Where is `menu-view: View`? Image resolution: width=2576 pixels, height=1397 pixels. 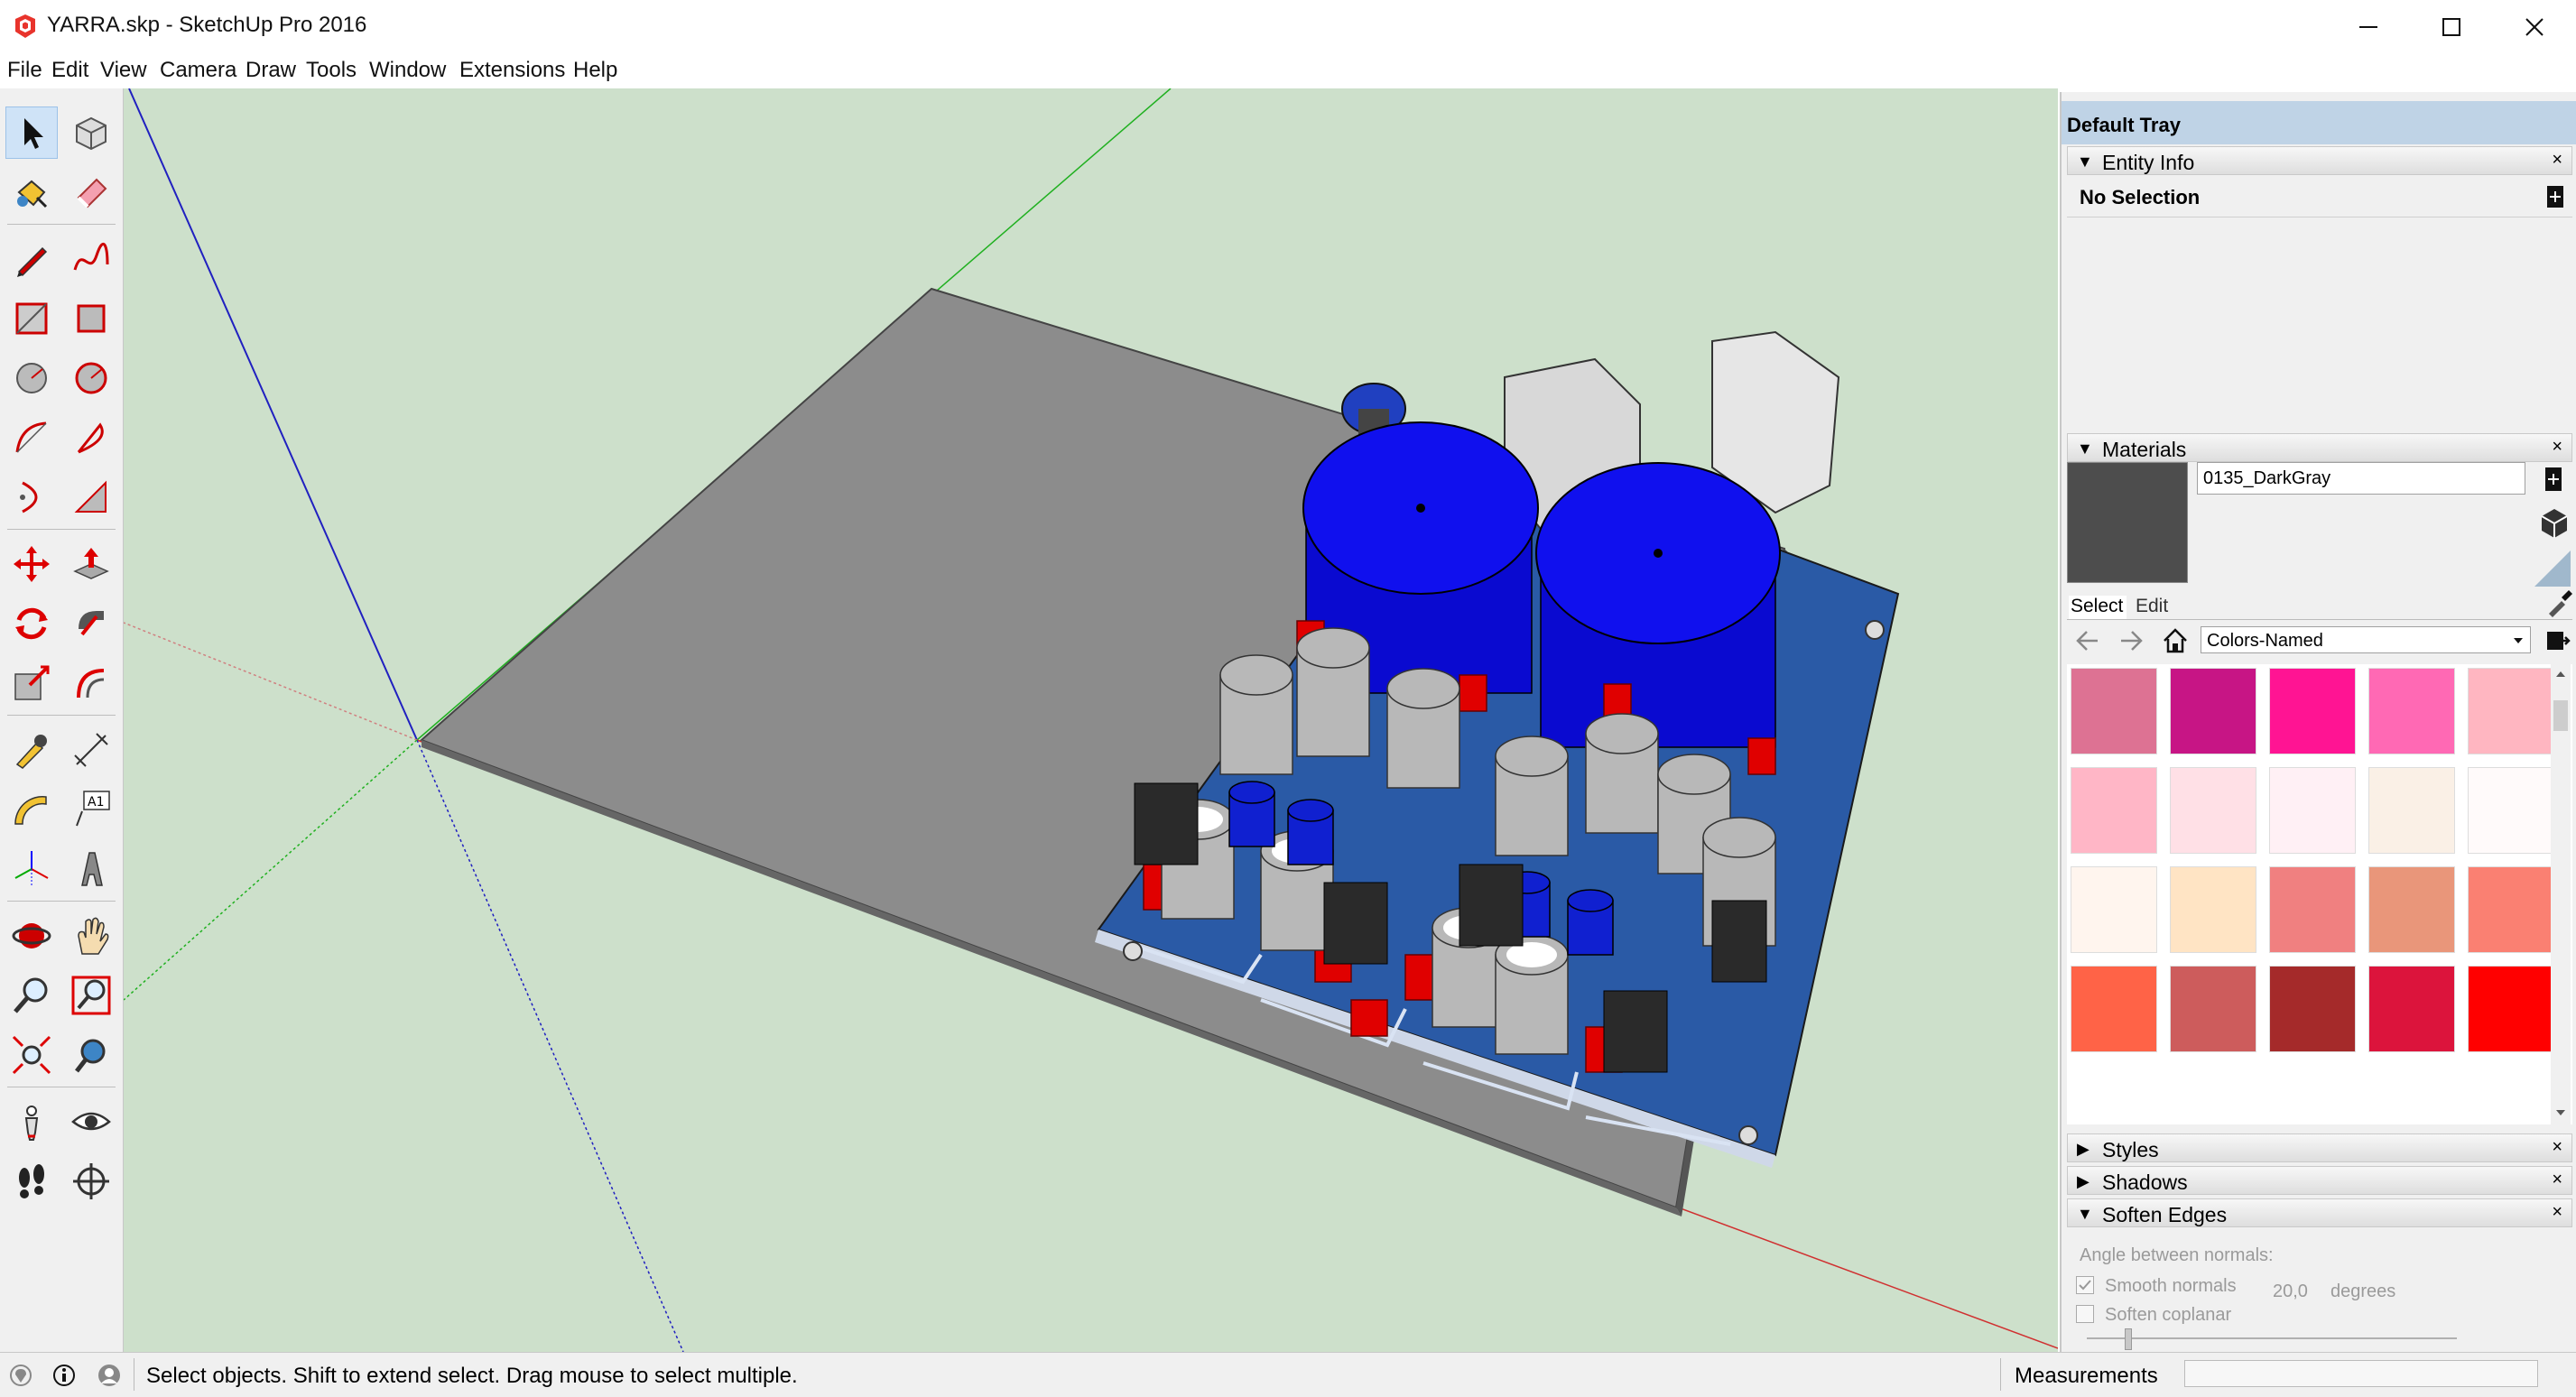
menu-view: View is located at coordinates (124, 70).